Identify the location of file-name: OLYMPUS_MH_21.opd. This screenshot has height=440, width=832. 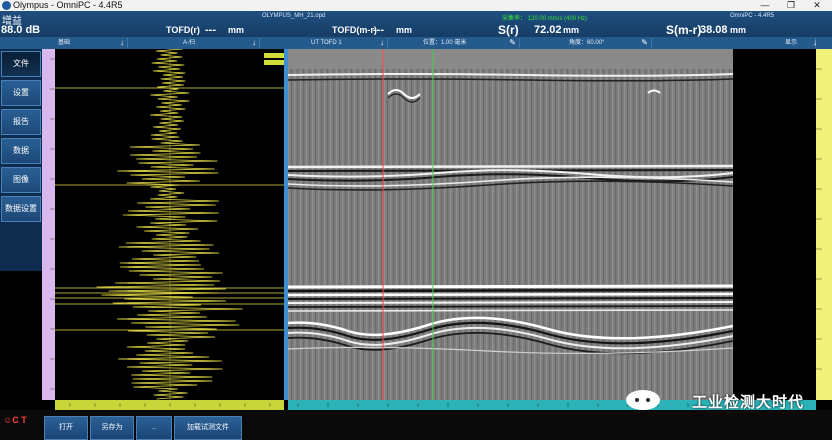
(294, 16).